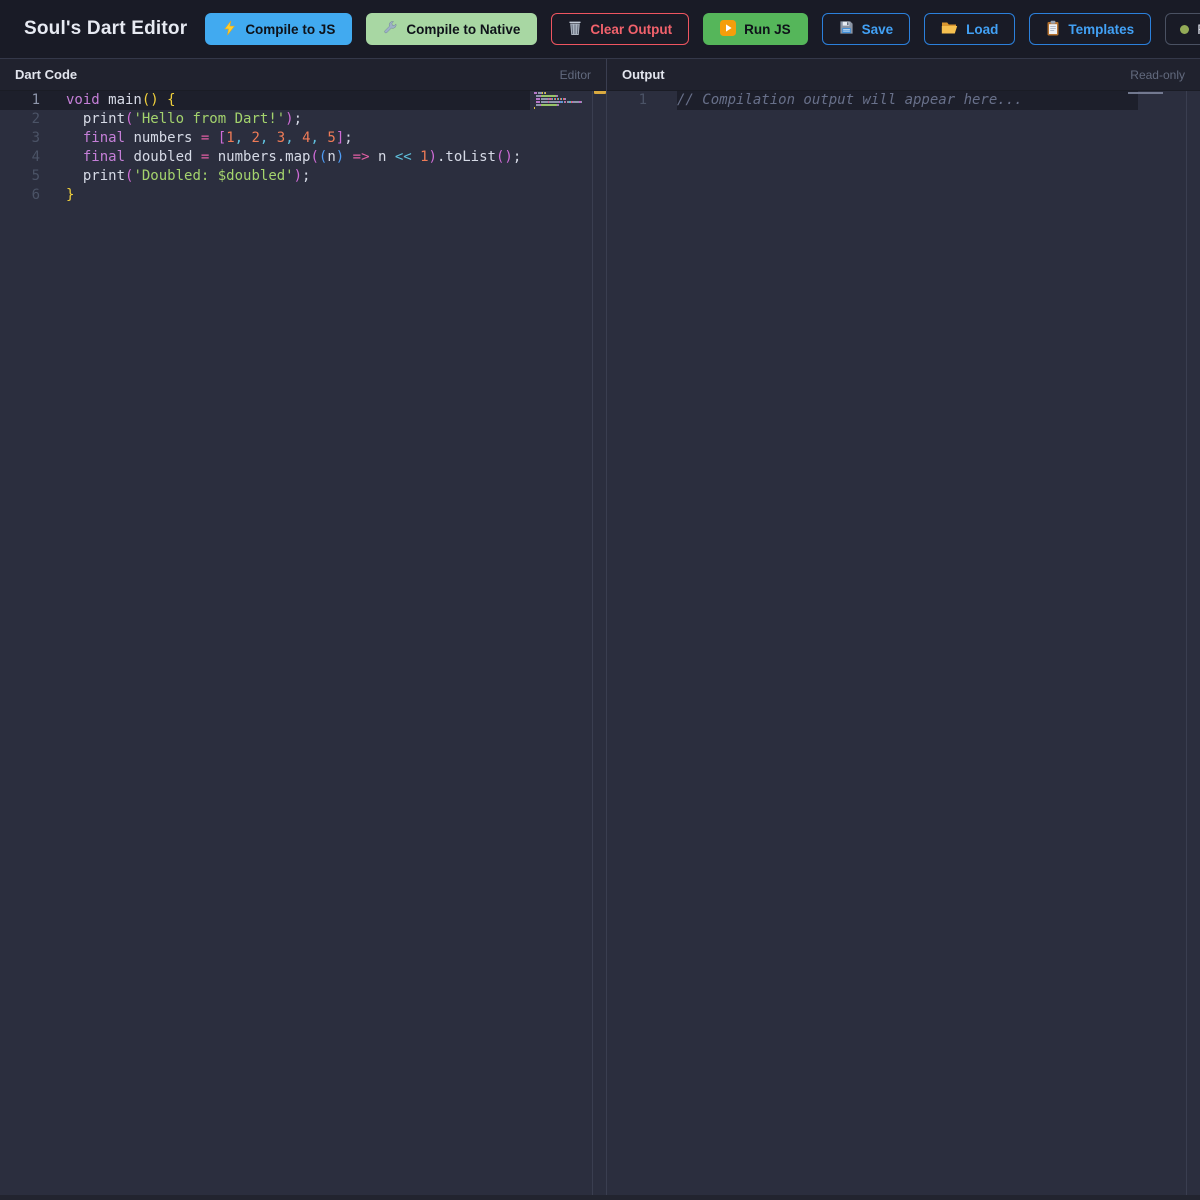 The image size is (1200, 1200). I want to click on floppy-disk-icon, so click(846, 29).